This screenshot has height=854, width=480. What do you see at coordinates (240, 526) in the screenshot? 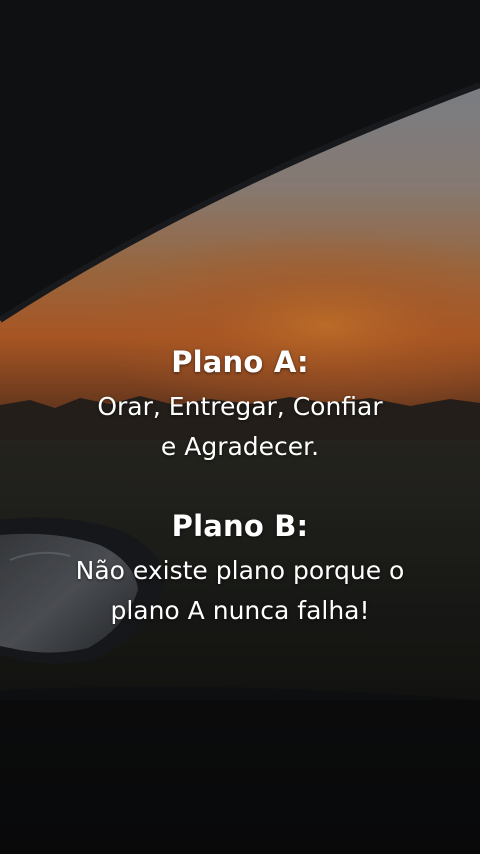
I see `plan-b-heading: Plano B:` at bounding box center [240, 526].